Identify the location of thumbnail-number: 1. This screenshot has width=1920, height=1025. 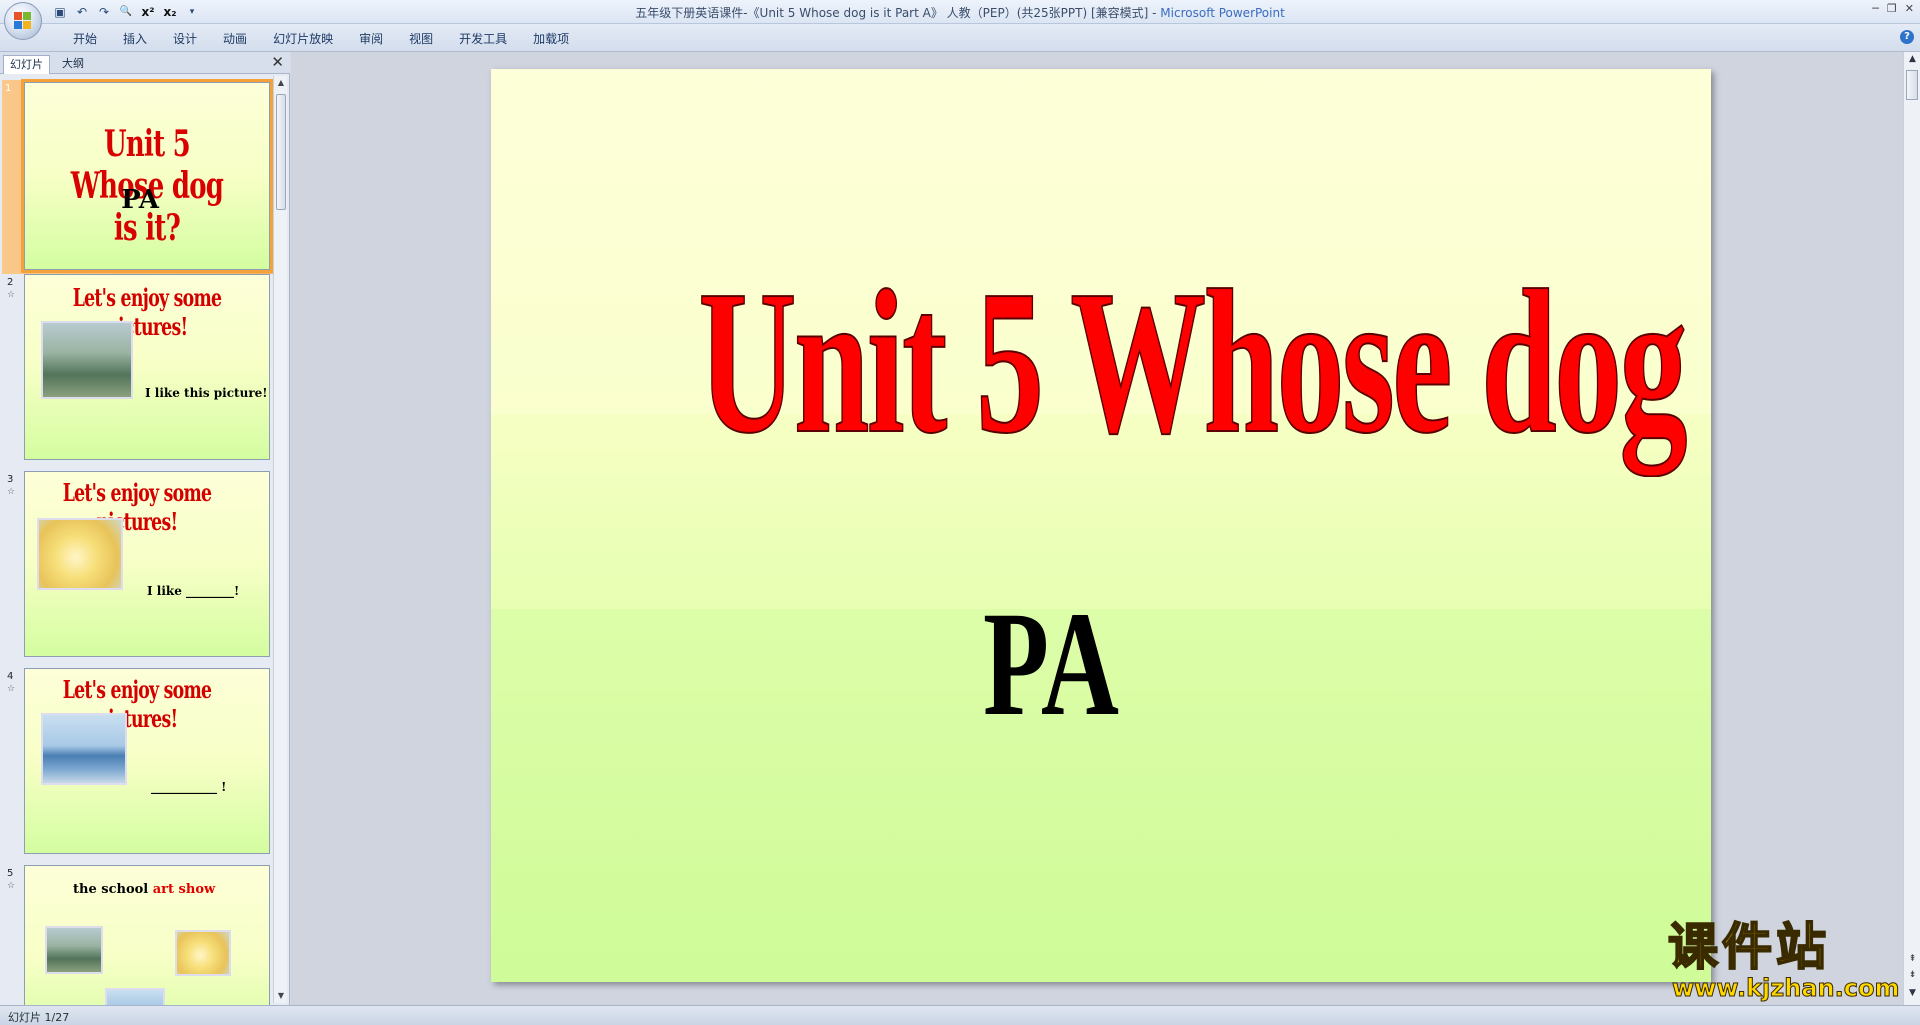
(8, 88).